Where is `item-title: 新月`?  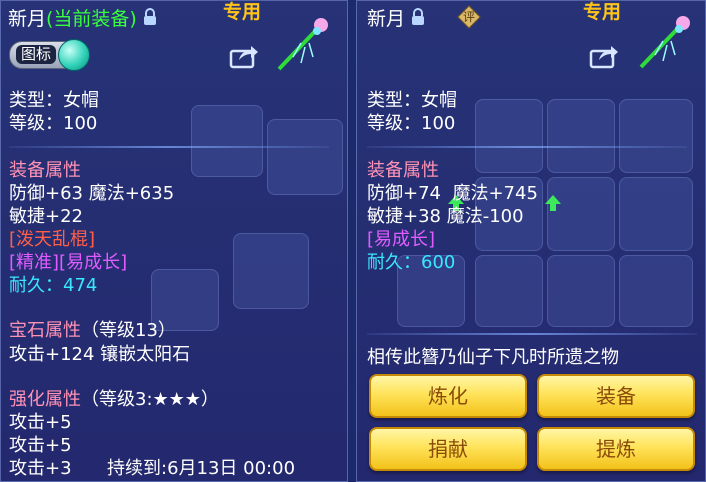
item-title: 新月 is located at coordinates (396, 17).